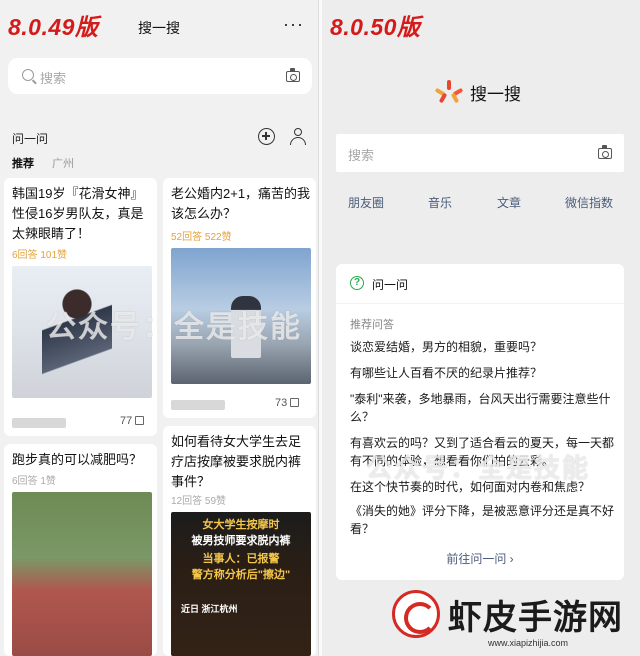  What do you see at coordinates (82, 574) in the screenshot?
I see `card-image` at bounding box center [82, 574].